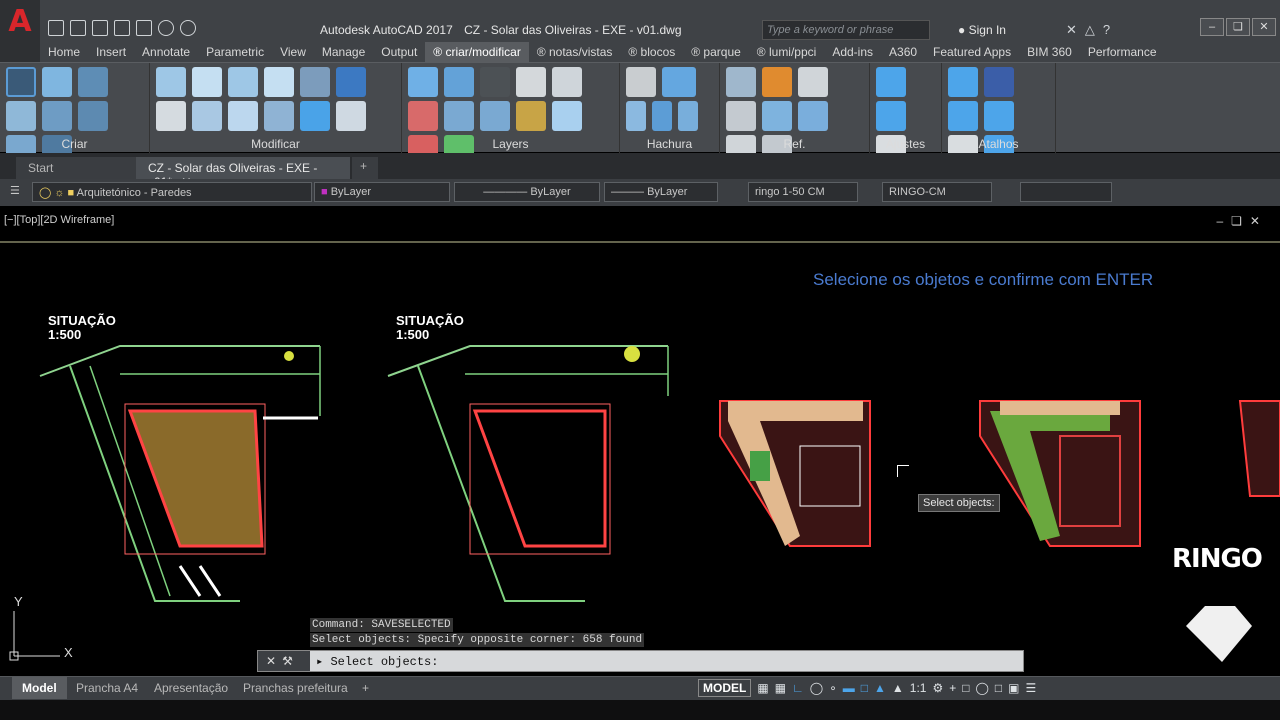 Image resolution: width=1280 pixels, height=720 pixels. What do you see at coordinates (93, 116) in the screenshot?
I see `mirror-icon` at bounding box center [93, 116].